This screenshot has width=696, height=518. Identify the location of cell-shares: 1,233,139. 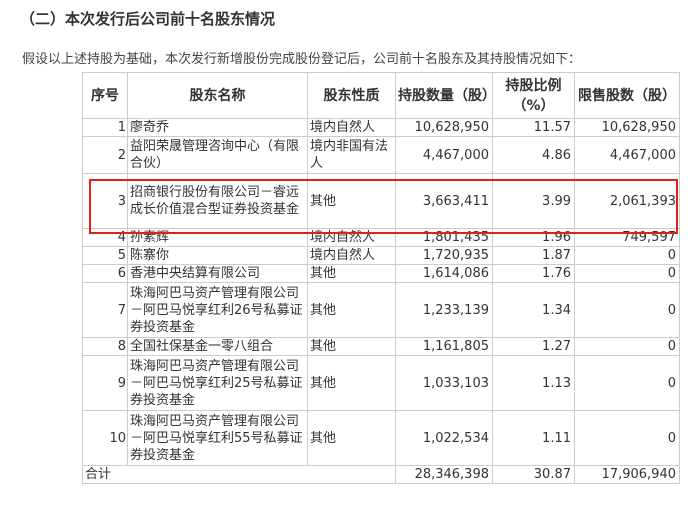
(444, 310).